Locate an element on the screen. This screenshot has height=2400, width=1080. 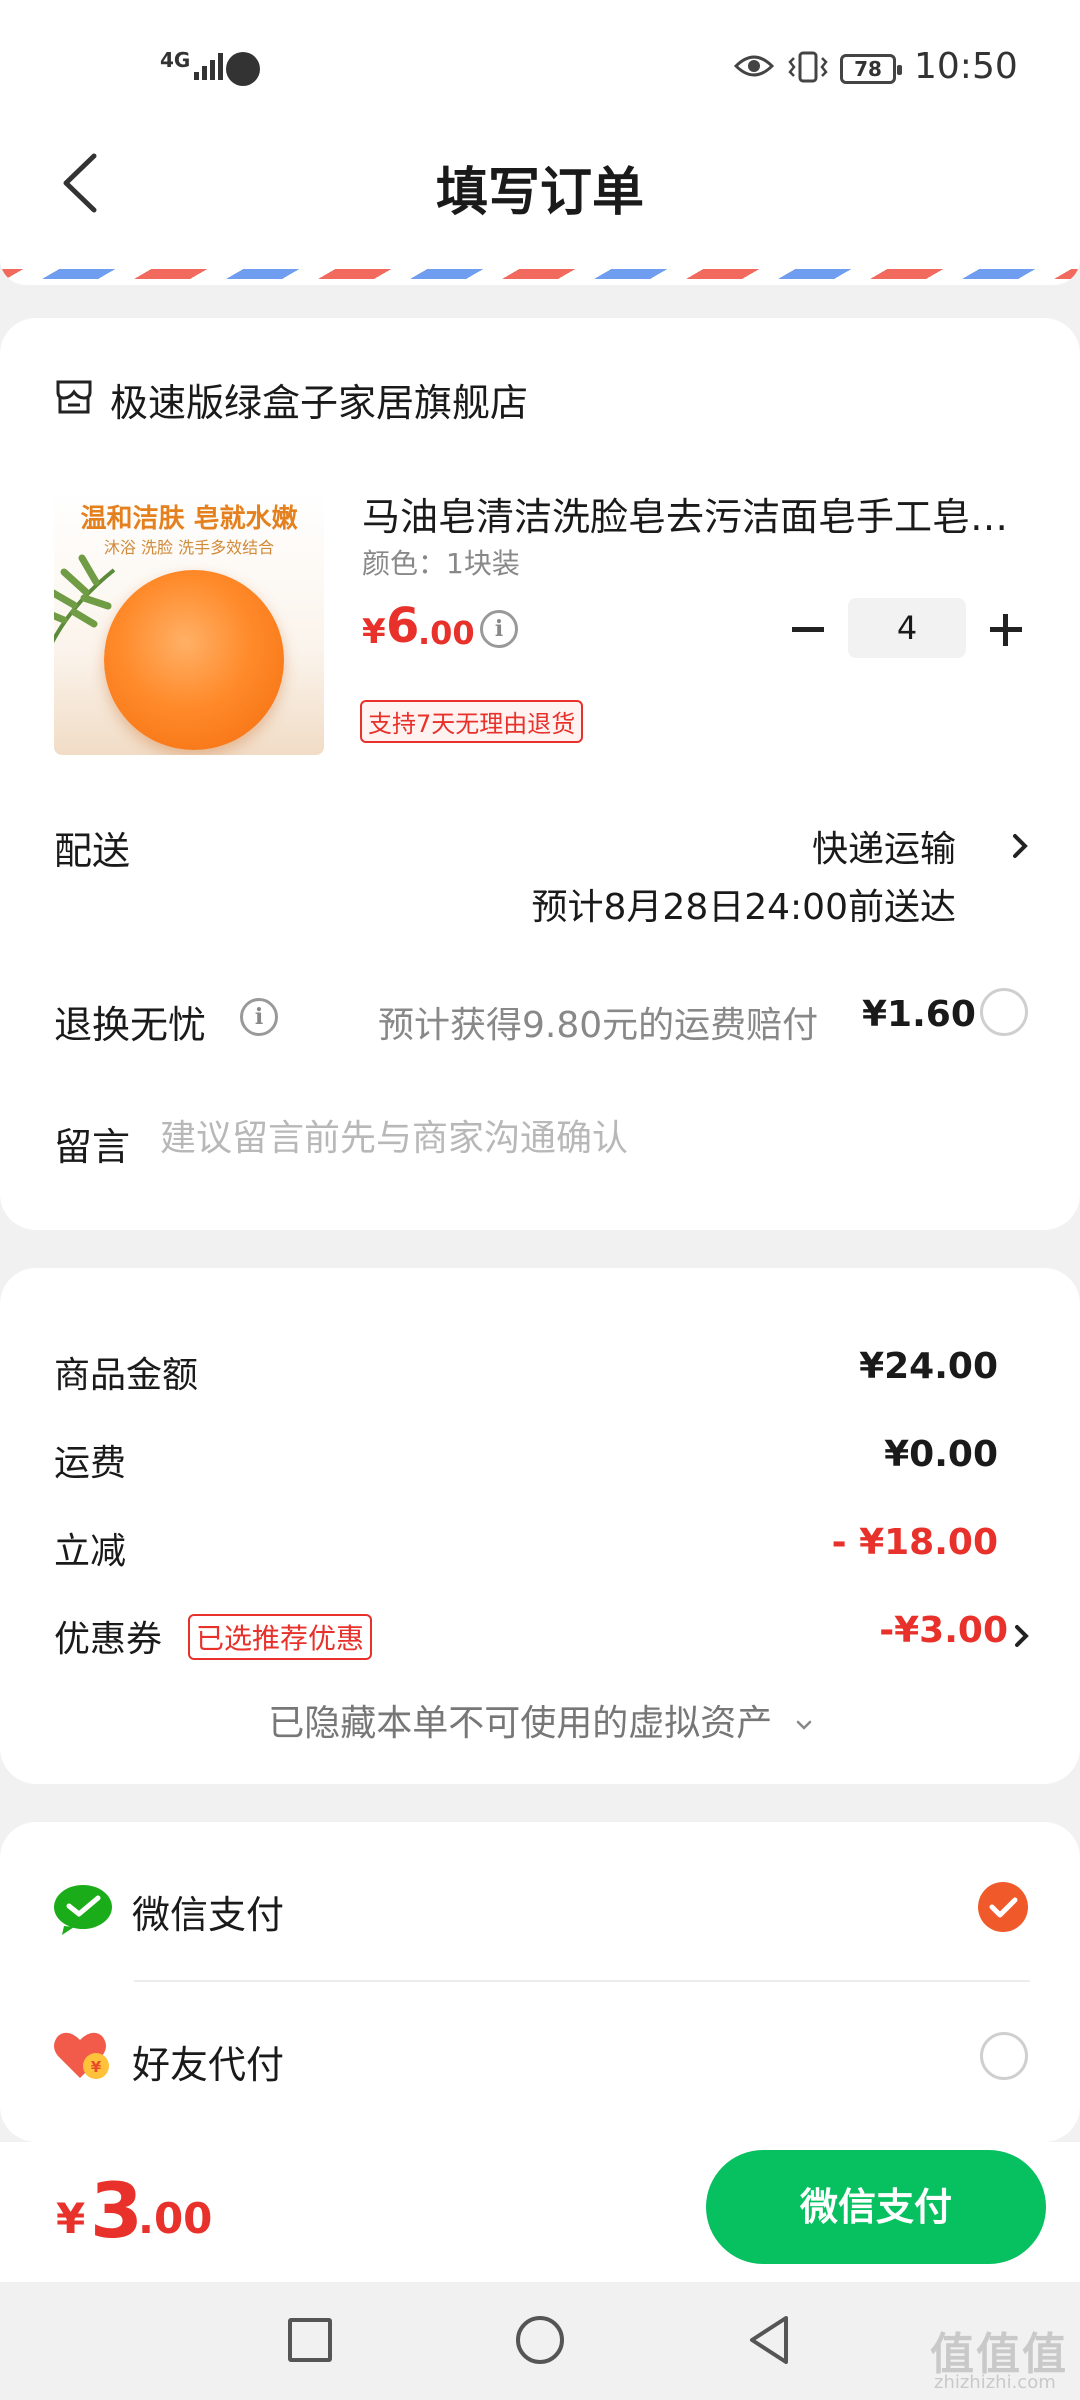
wechat-pay-button: 微信支付 is located at coordinates (876, 2207).